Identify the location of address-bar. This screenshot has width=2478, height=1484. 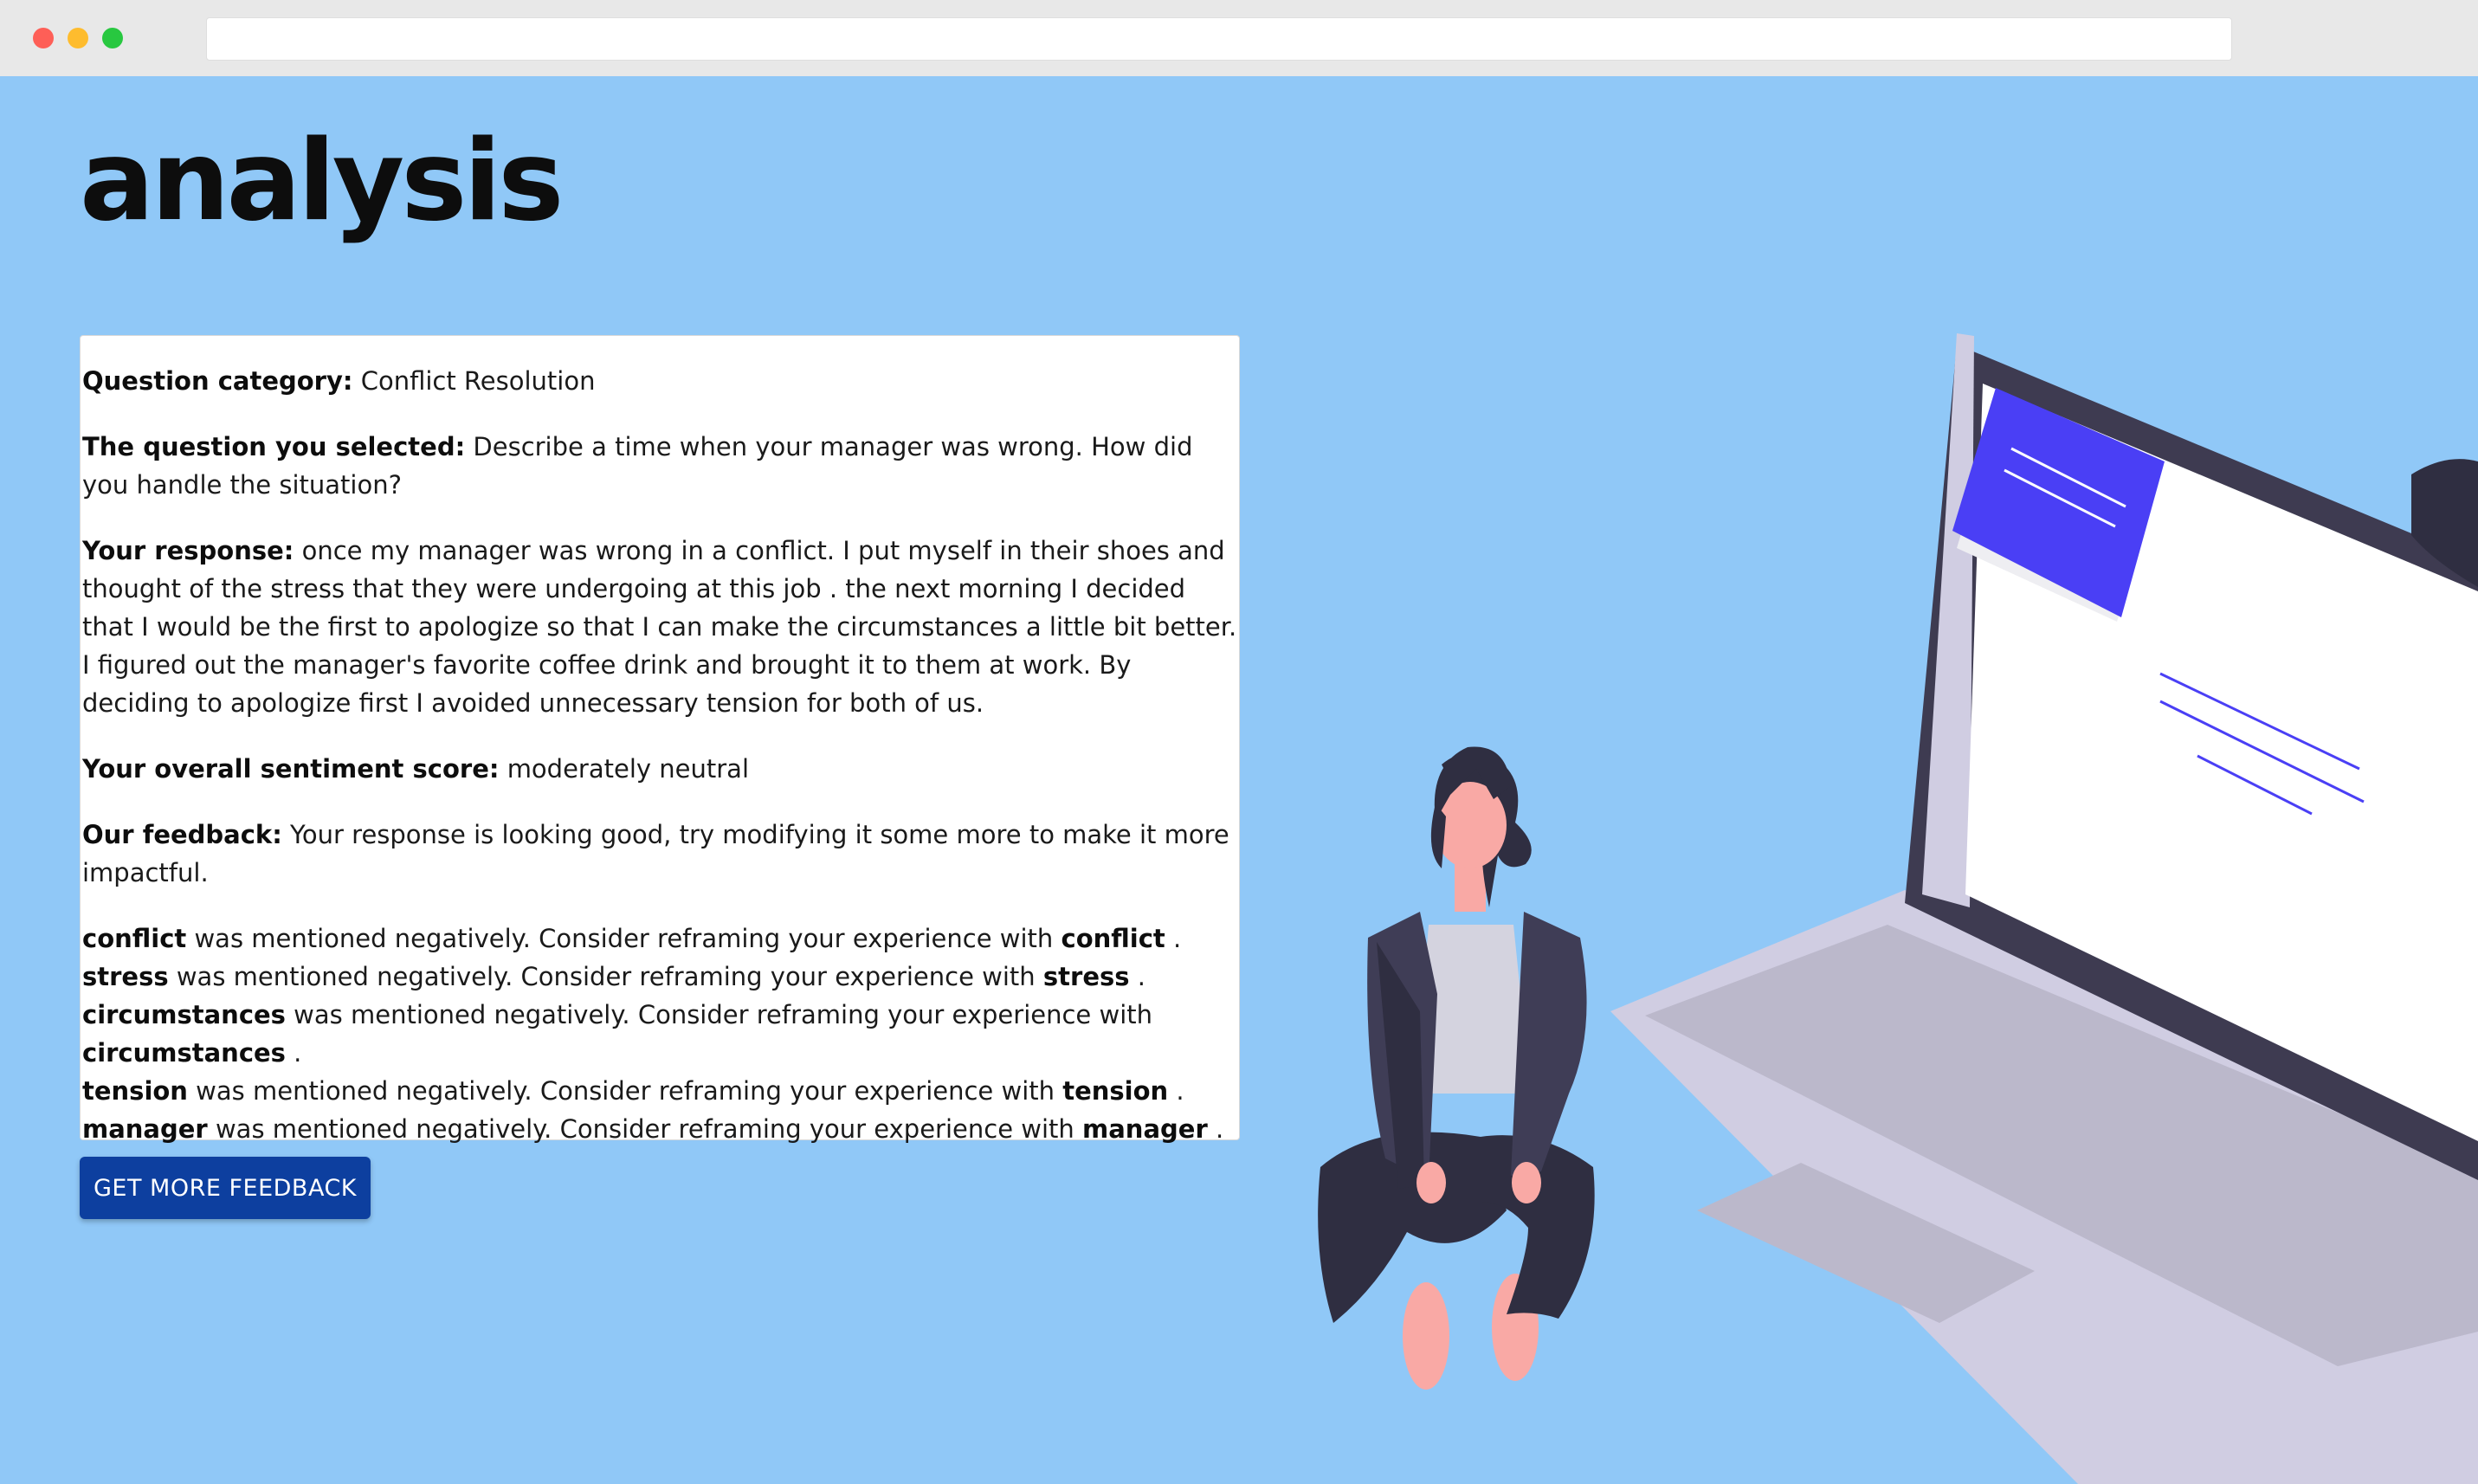
(1219, 39).